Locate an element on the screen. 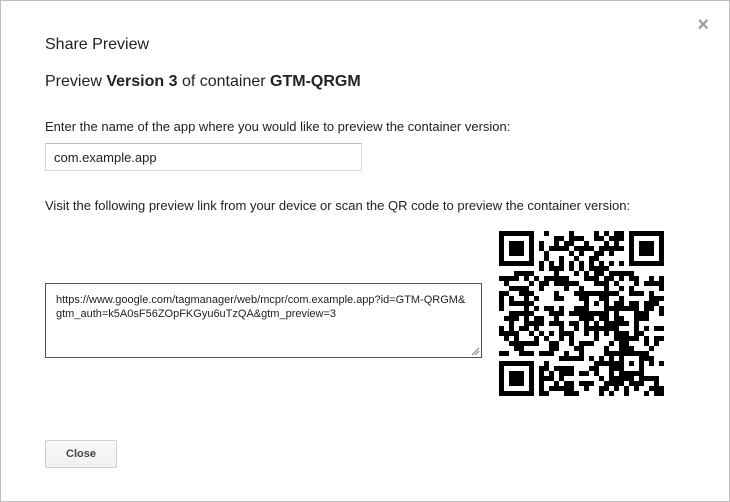  container-id: GTM-QRGM is located at coordinates (315, 81).